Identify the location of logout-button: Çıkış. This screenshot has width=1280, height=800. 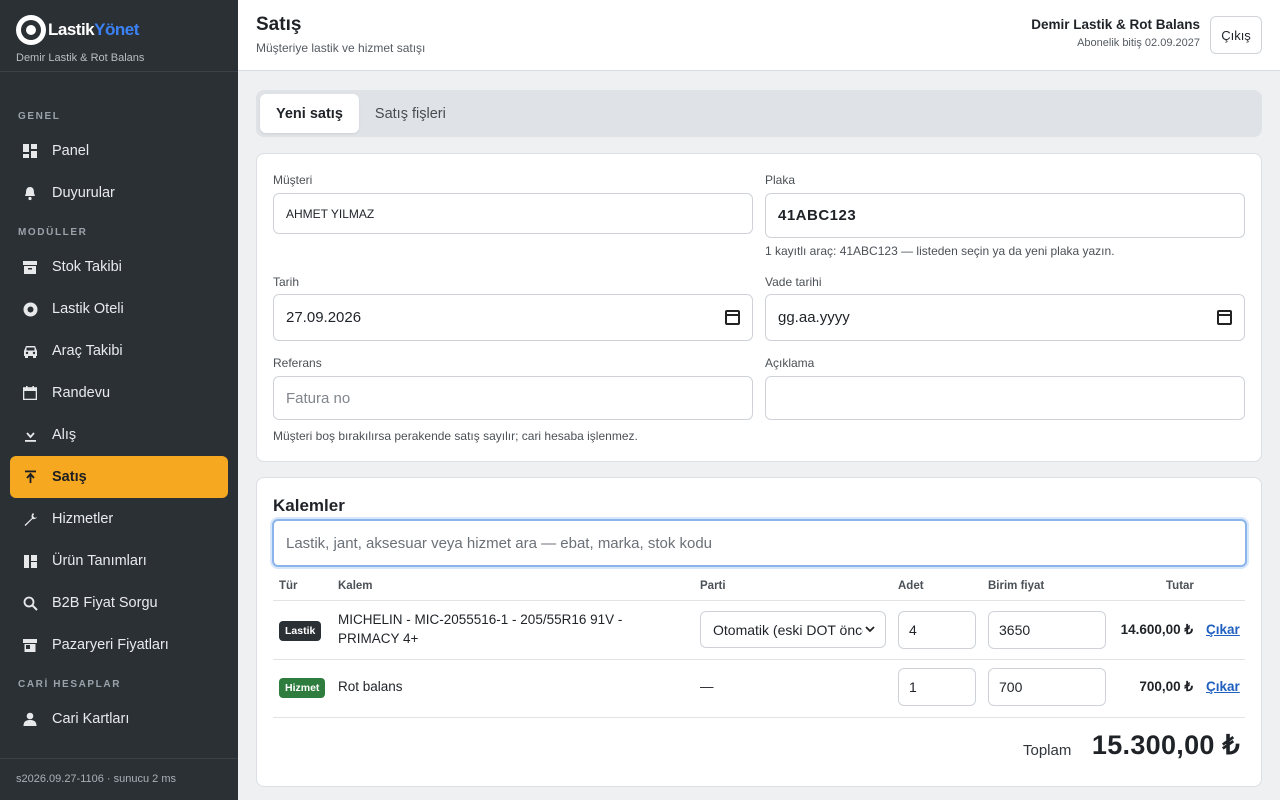
(1236, 35).